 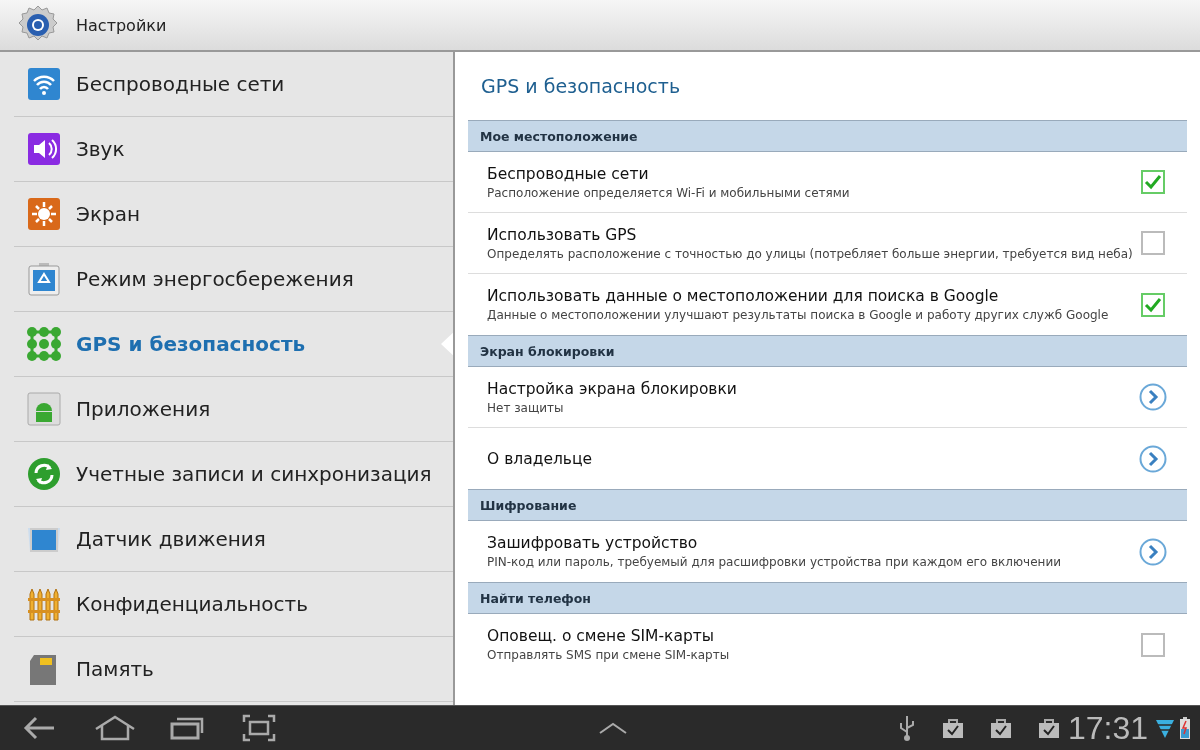 I want to click on setting-title: Использовать GPS, so click(x=814, y=234).